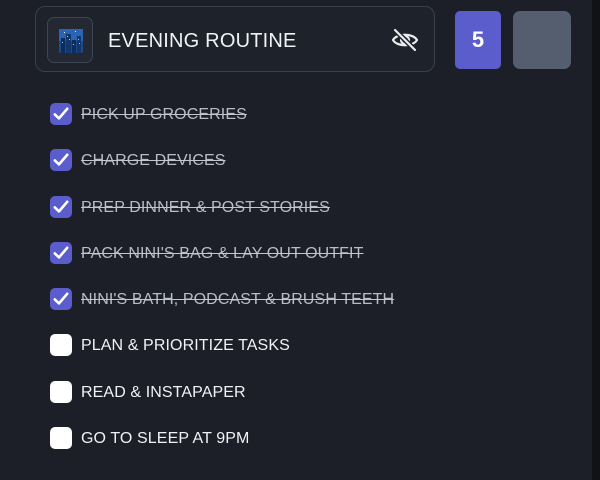 This screenshot has width=600, height=480. I want to click on city-night-icon, so click(70, 40).